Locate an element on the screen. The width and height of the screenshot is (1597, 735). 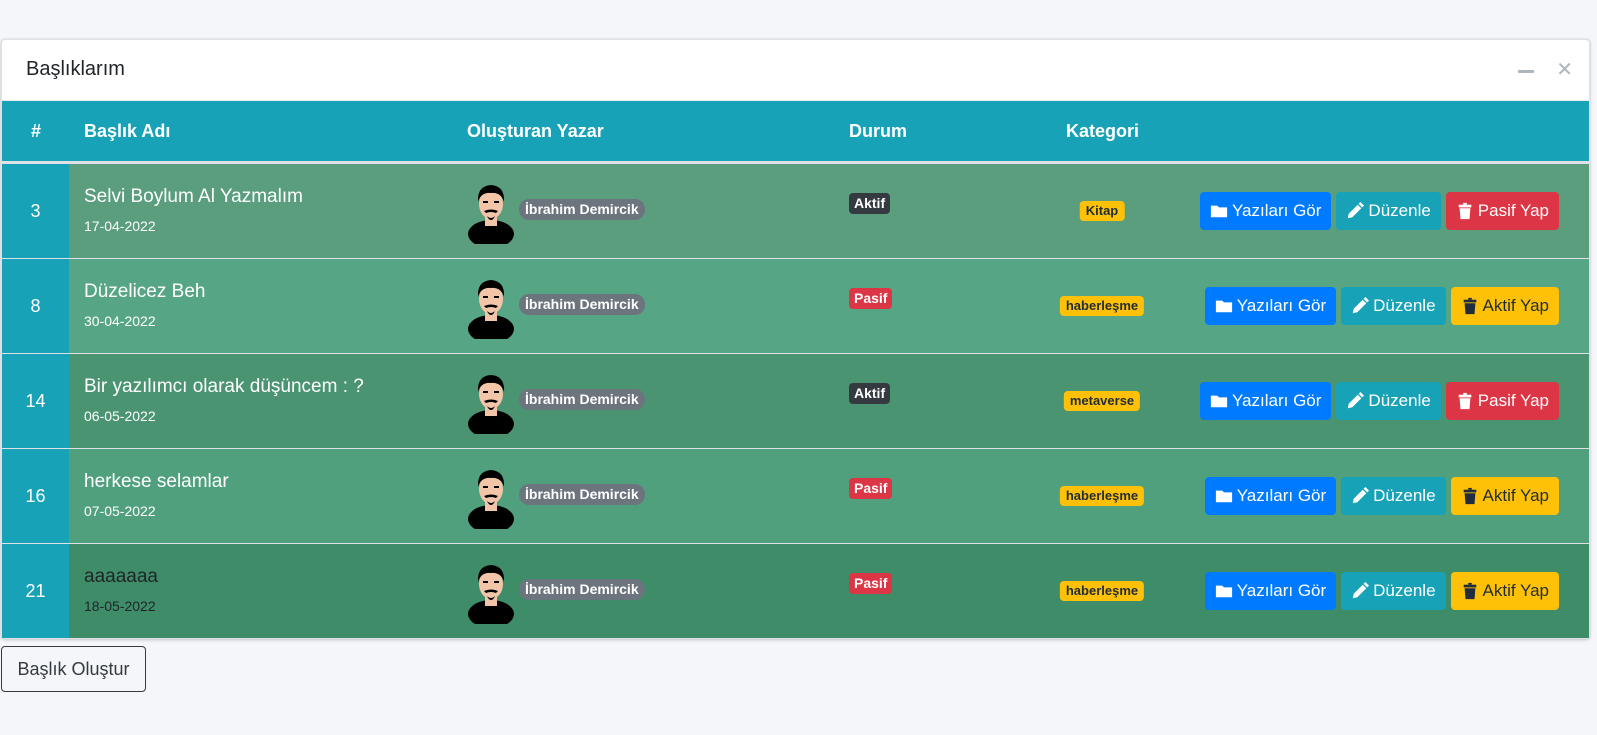
card-tools: ✕ is located at coordinates (1545, 70).